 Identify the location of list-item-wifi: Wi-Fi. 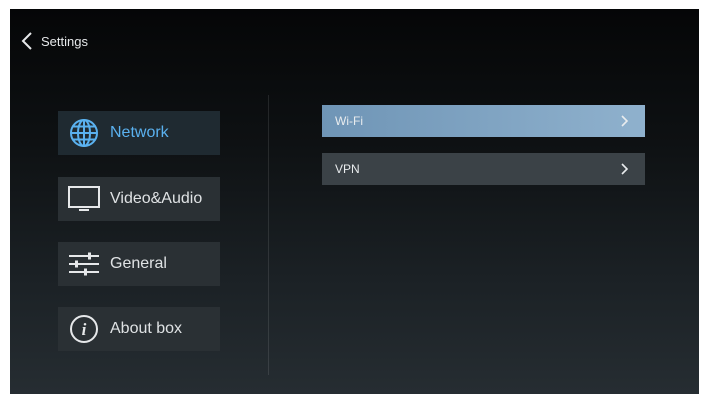
(483, 121).